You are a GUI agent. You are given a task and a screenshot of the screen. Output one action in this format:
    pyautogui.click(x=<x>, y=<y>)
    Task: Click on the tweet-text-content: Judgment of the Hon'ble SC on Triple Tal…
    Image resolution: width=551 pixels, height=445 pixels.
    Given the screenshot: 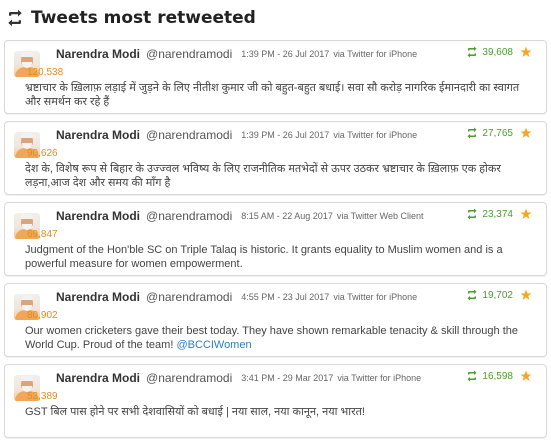 What is the action you would take?
    pyautogui.click(x=264, y=257)
    